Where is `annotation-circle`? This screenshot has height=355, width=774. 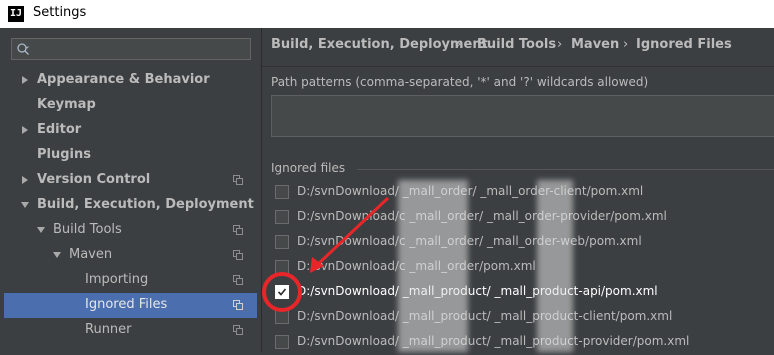
annotation-circle is located at coordinates (282, 292).